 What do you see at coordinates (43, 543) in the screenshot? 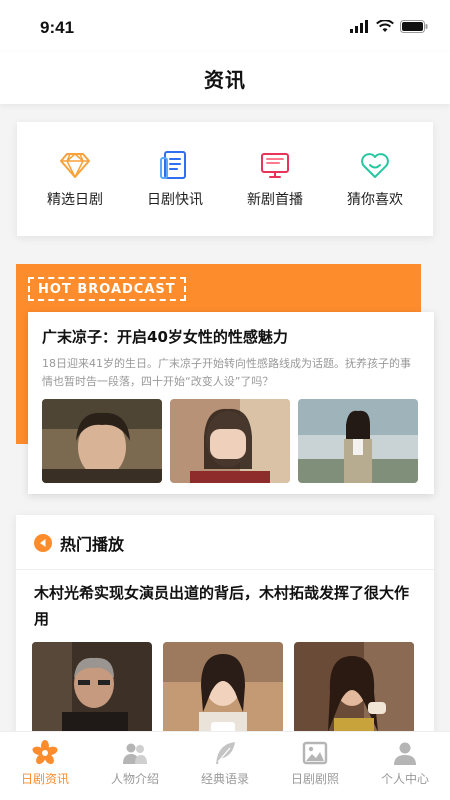
I see `play-badge-icon` at bounding box center [43, 543].